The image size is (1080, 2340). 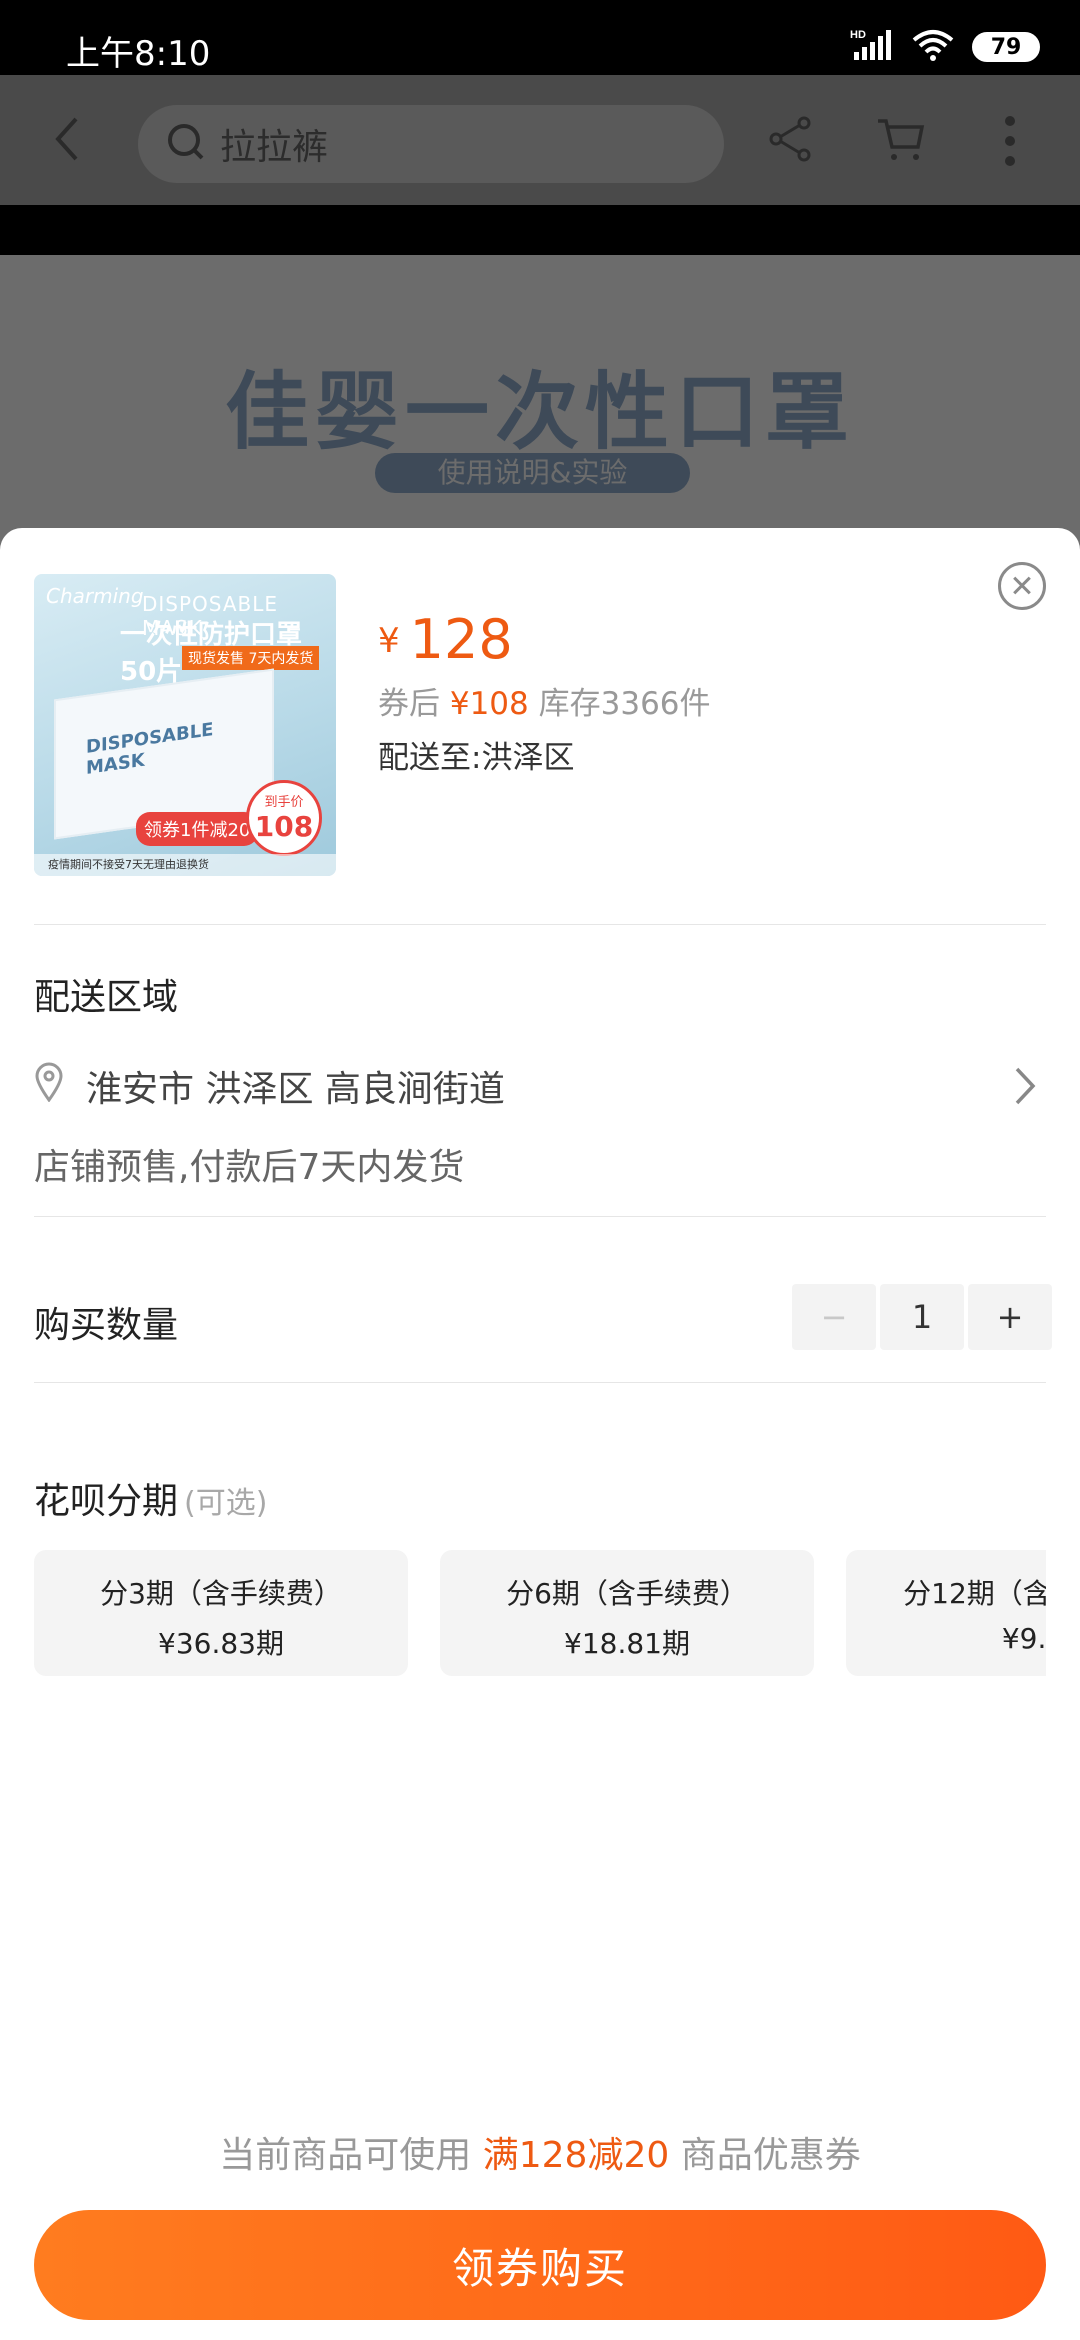 I want to click on deliver-to: 配送至:洪泽区, so click(x=476, y=758).